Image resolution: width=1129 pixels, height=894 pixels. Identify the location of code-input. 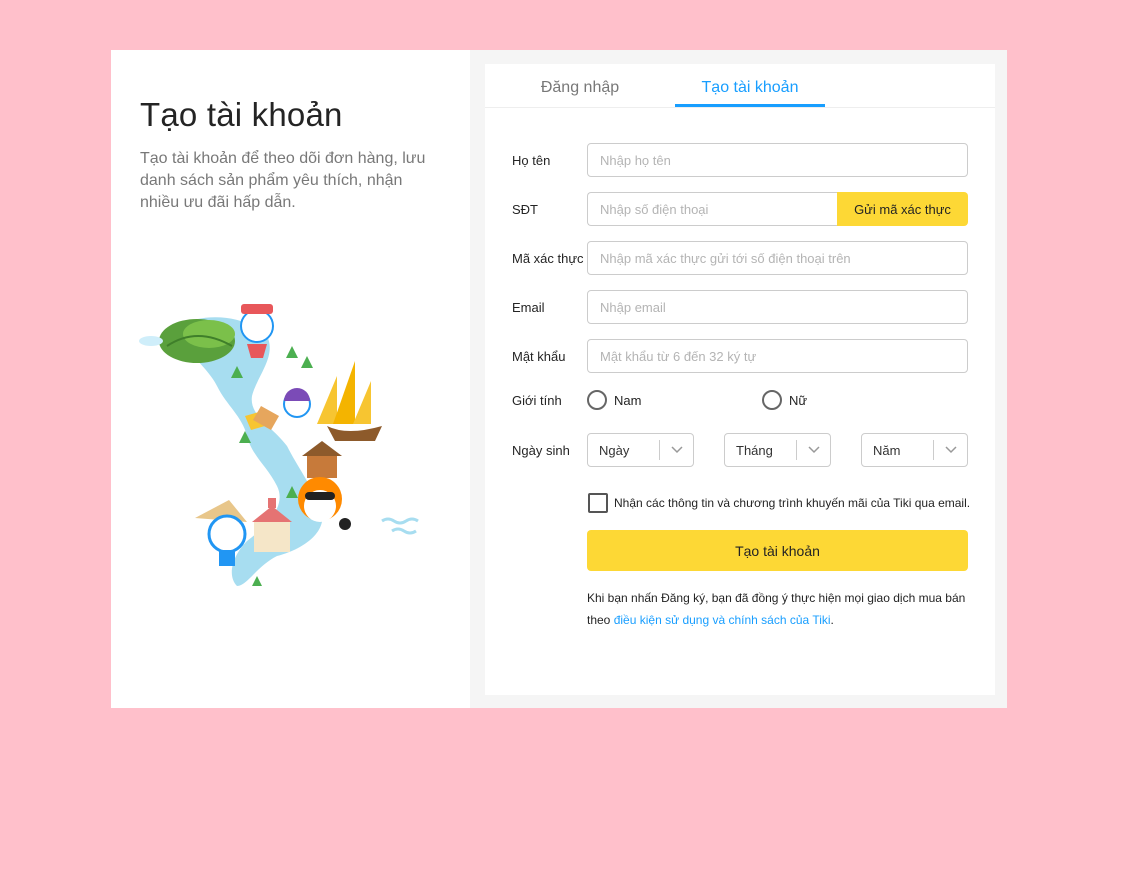
(777, 258).